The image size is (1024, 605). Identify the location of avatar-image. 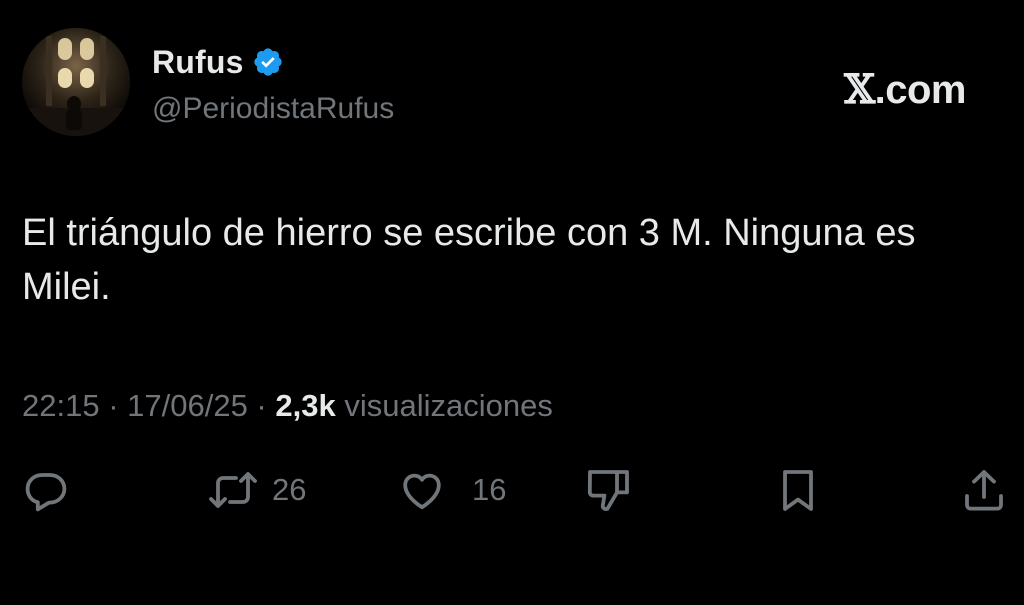
(76, 82).